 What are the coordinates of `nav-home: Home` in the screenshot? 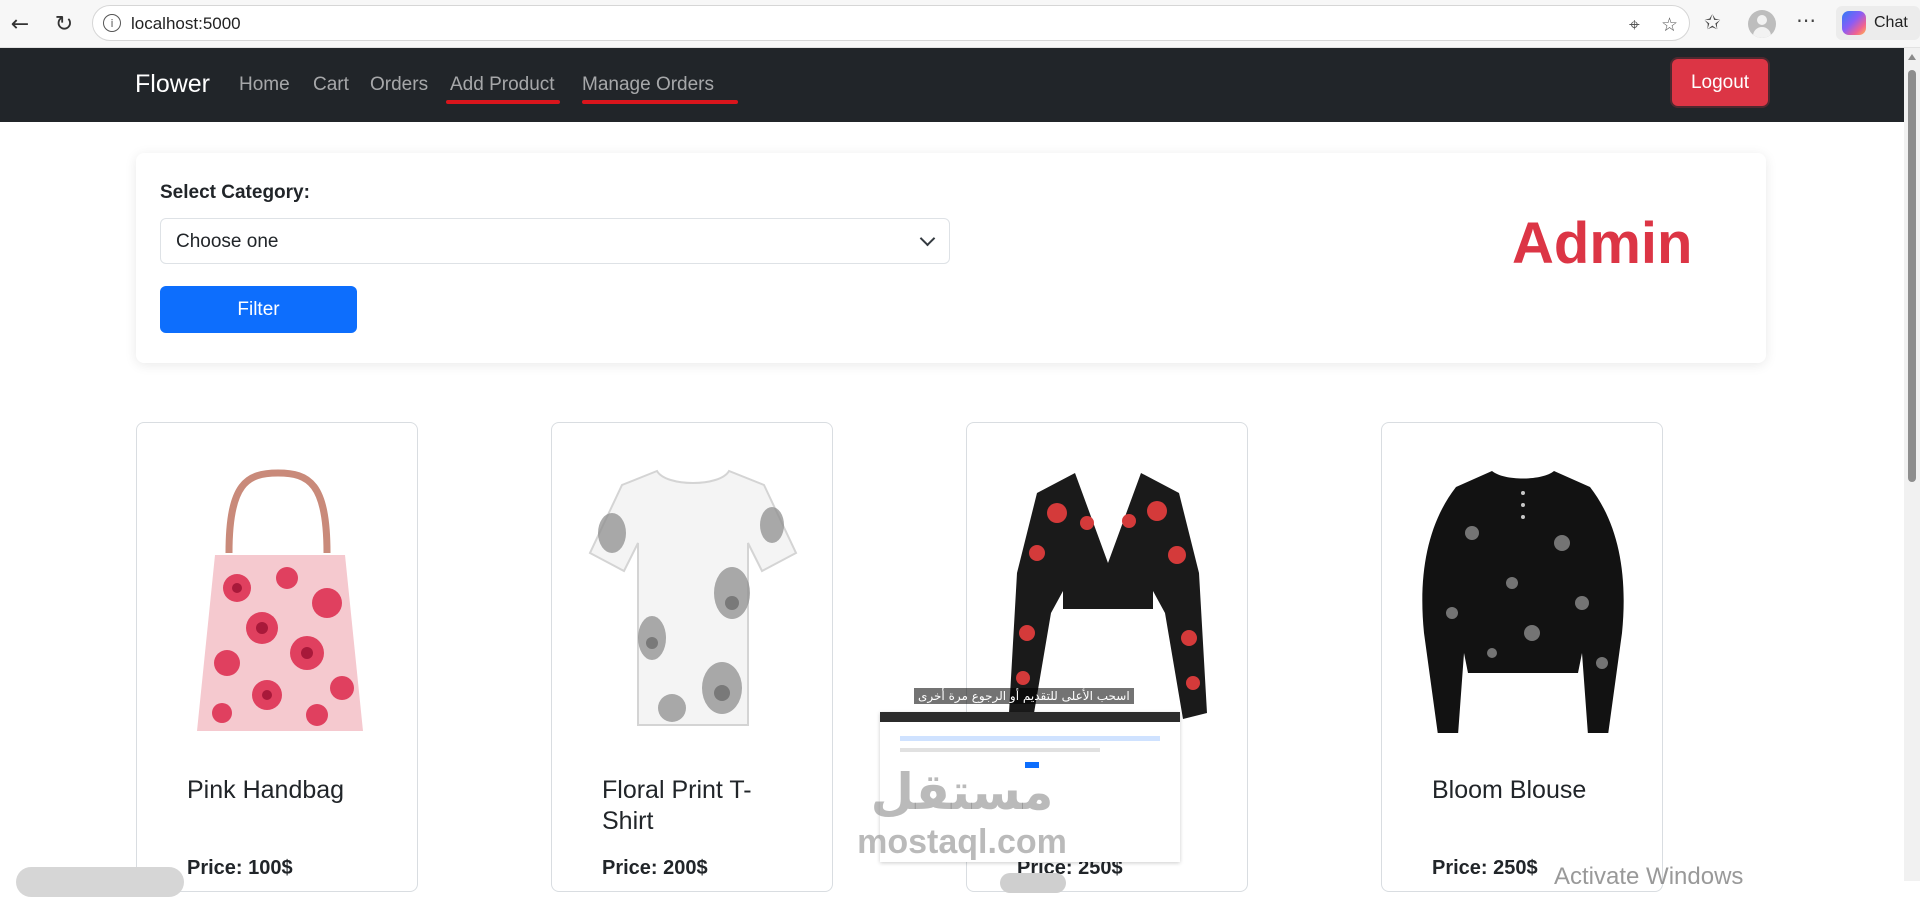 It's located at (264, 85).